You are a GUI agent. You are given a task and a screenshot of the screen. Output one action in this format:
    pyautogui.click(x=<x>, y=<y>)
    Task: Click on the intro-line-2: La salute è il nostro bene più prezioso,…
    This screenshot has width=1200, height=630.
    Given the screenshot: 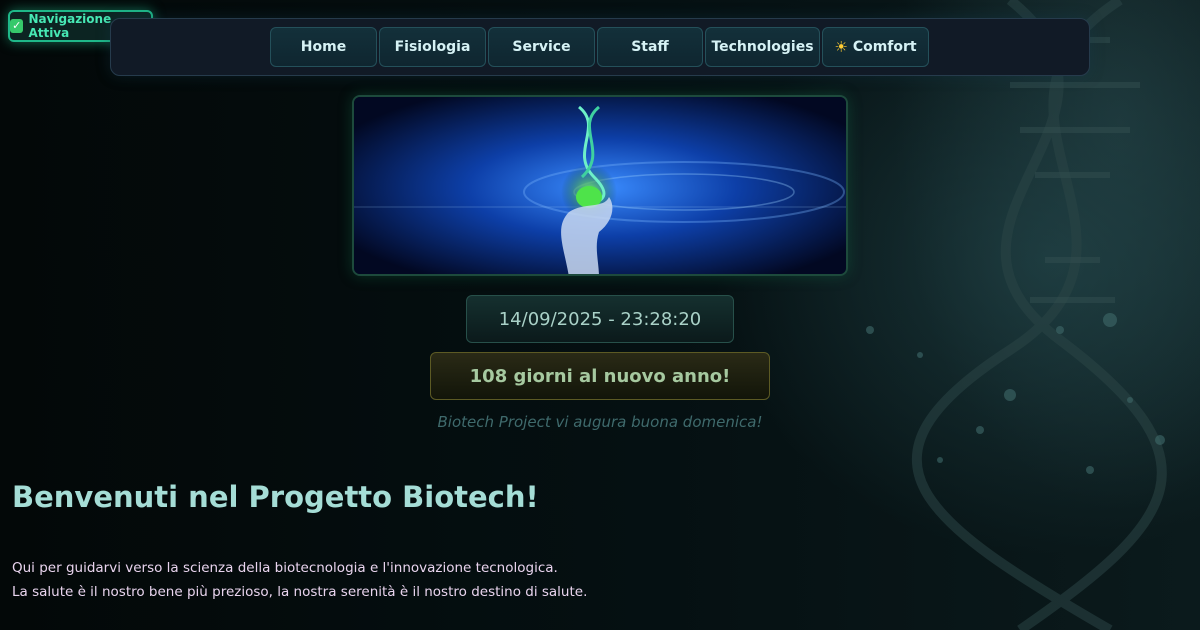 What is the action you would take?
    pyautogui.click(x=300, y=592)
    